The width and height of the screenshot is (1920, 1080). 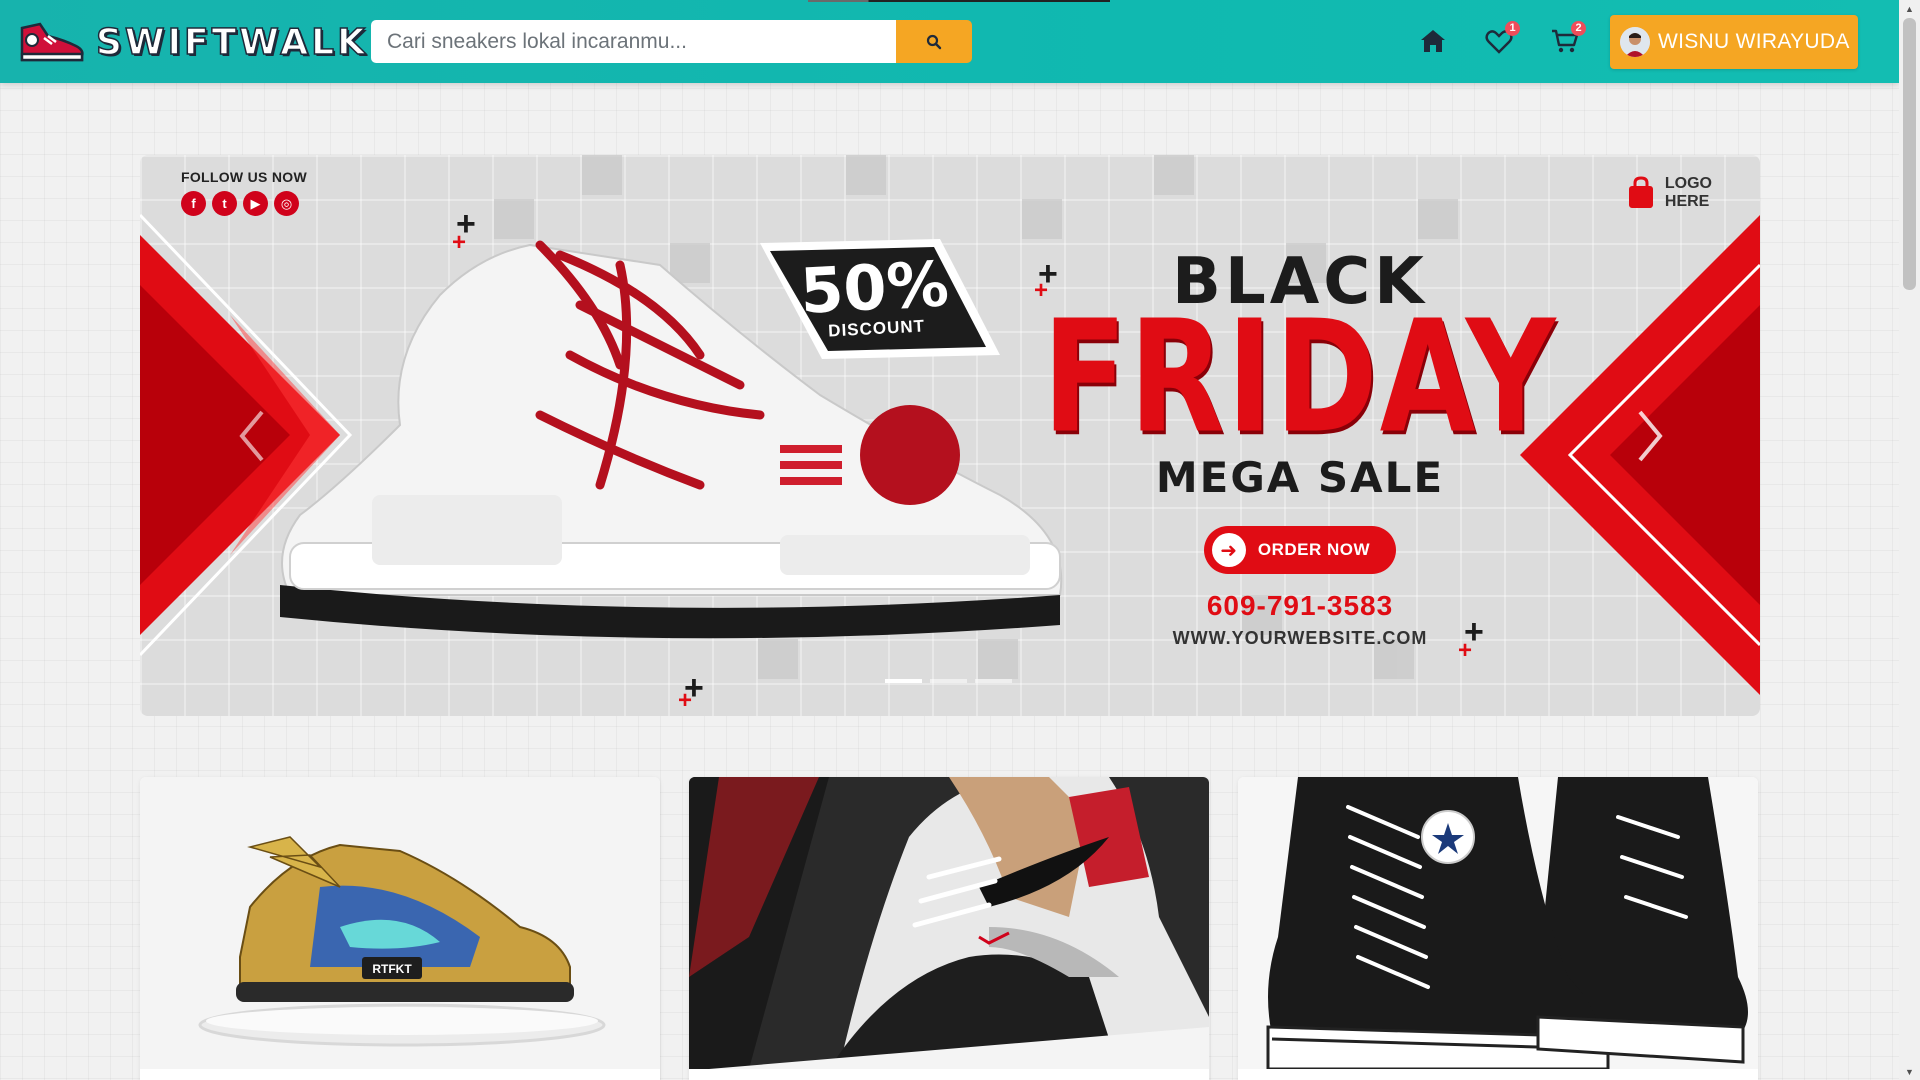 I want to click on brand-name: SWIFTWALK, so click(x=231, y=42).